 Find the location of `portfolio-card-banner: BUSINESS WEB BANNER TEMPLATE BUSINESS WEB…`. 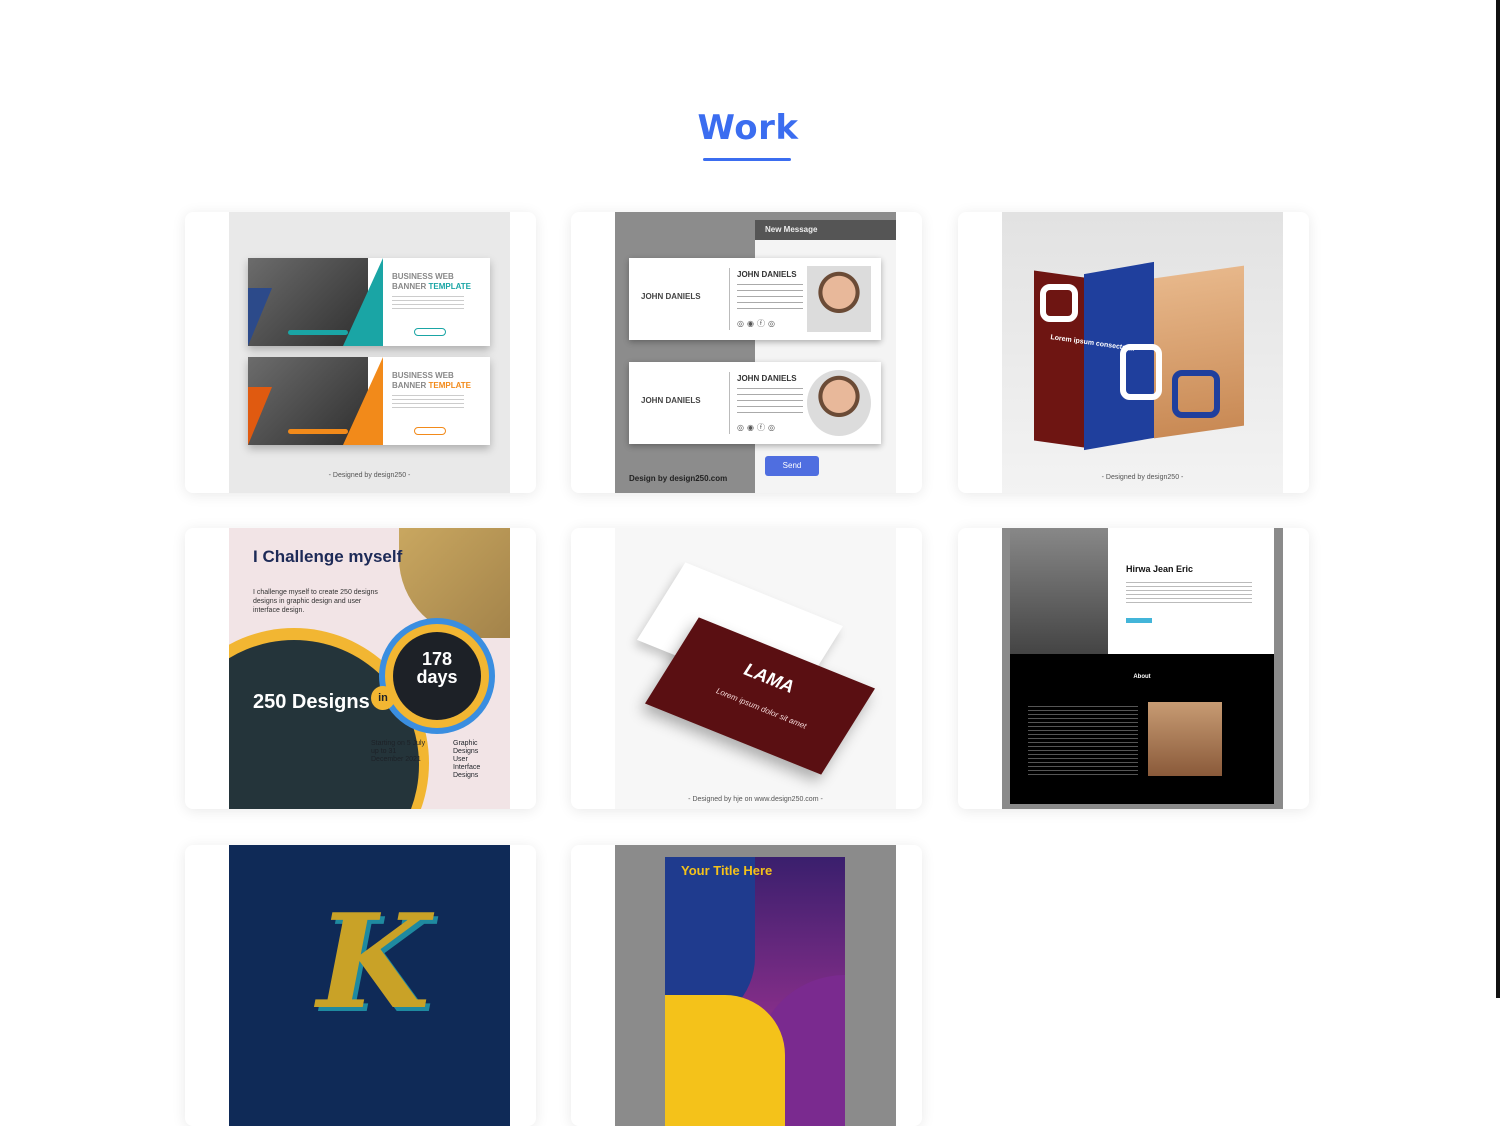

portfolio-card-banner: BUSINESS WEB BANNER TEMPLATE BUSINESS WEB… is located at coordinates (360, 352).